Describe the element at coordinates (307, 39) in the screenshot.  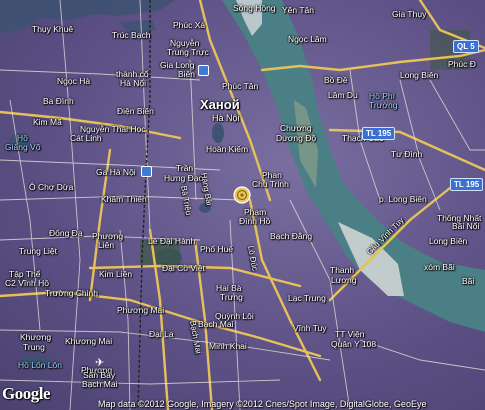
I see `place-label: Ngọc Lâm` at that location.